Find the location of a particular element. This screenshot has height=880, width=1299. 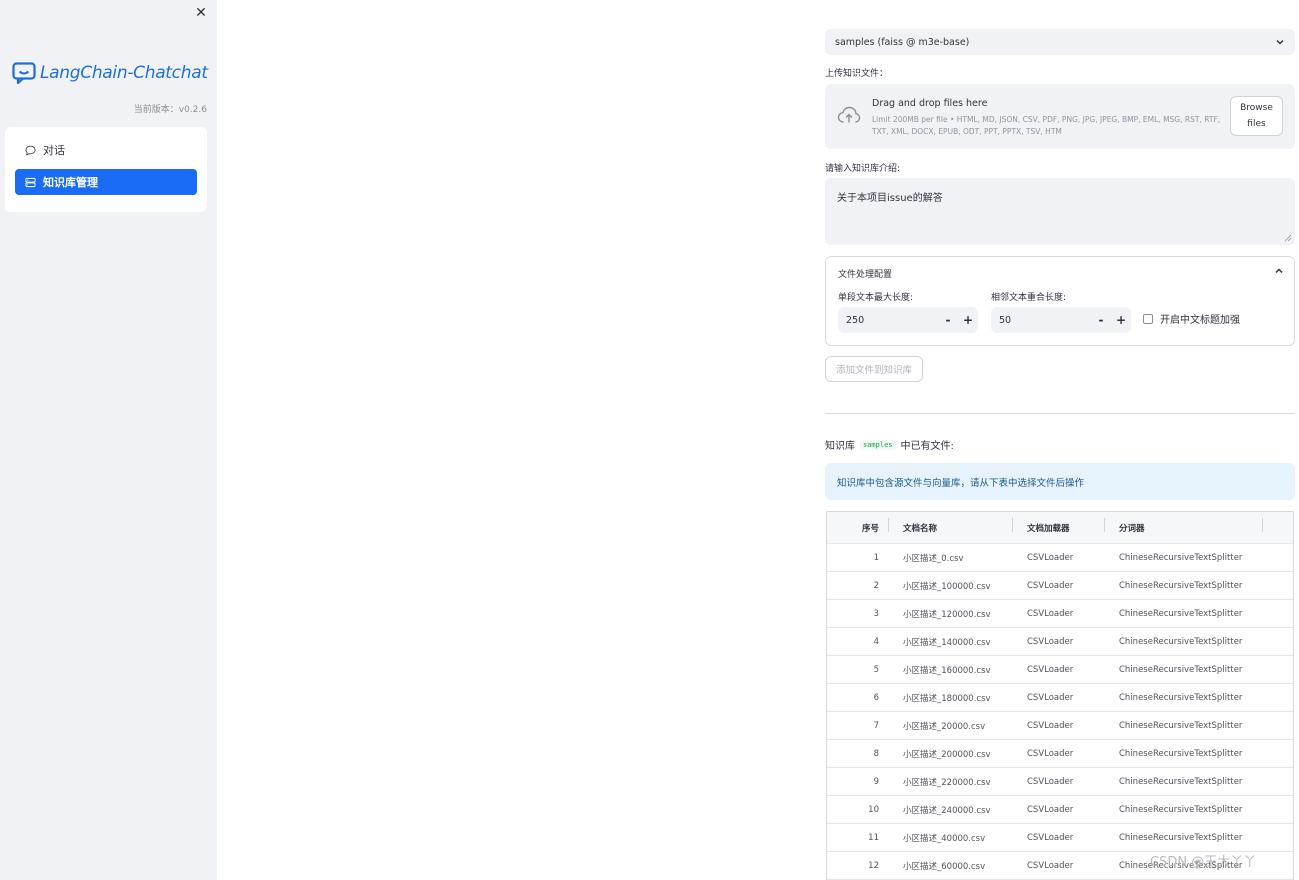

nav-item-chat: 对话 is located at coordinates (106, 150).